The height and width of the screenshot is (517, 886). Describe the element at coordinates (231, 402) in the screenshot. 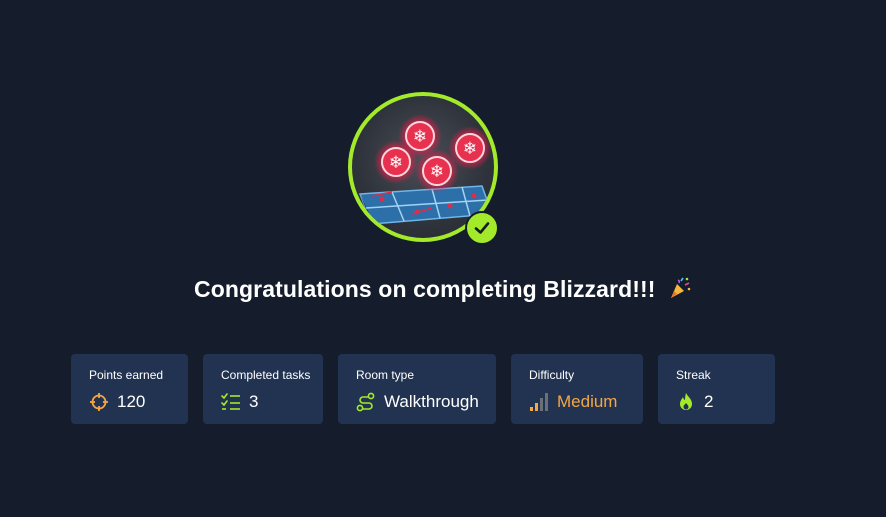

I see `checklist-icon` at that location.